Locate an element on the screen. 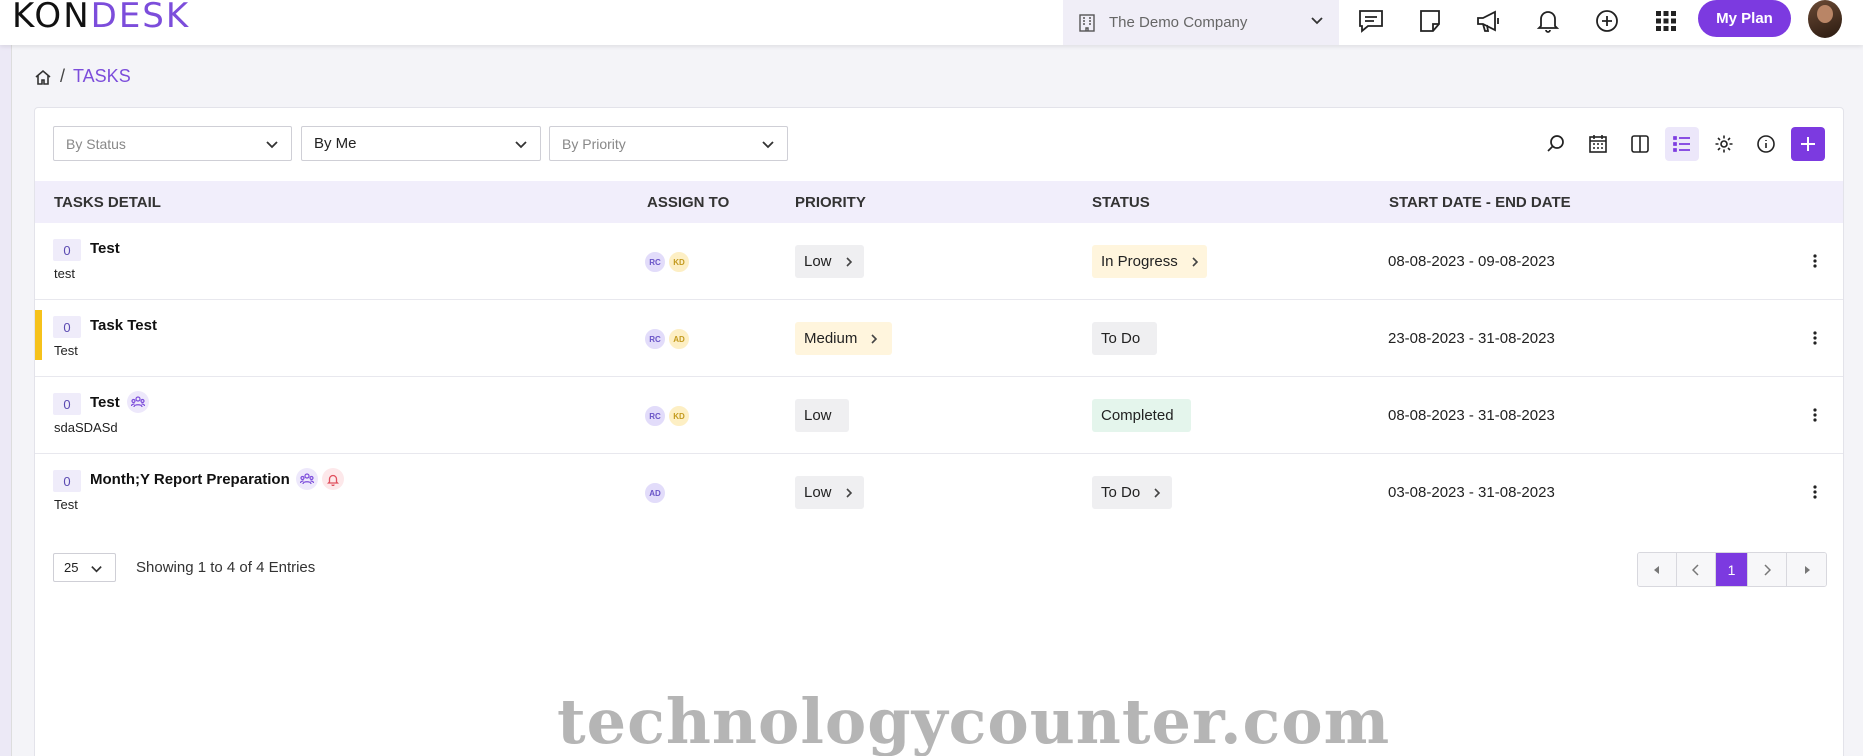  megaphone-icon is located at coordinates (1489, 21).